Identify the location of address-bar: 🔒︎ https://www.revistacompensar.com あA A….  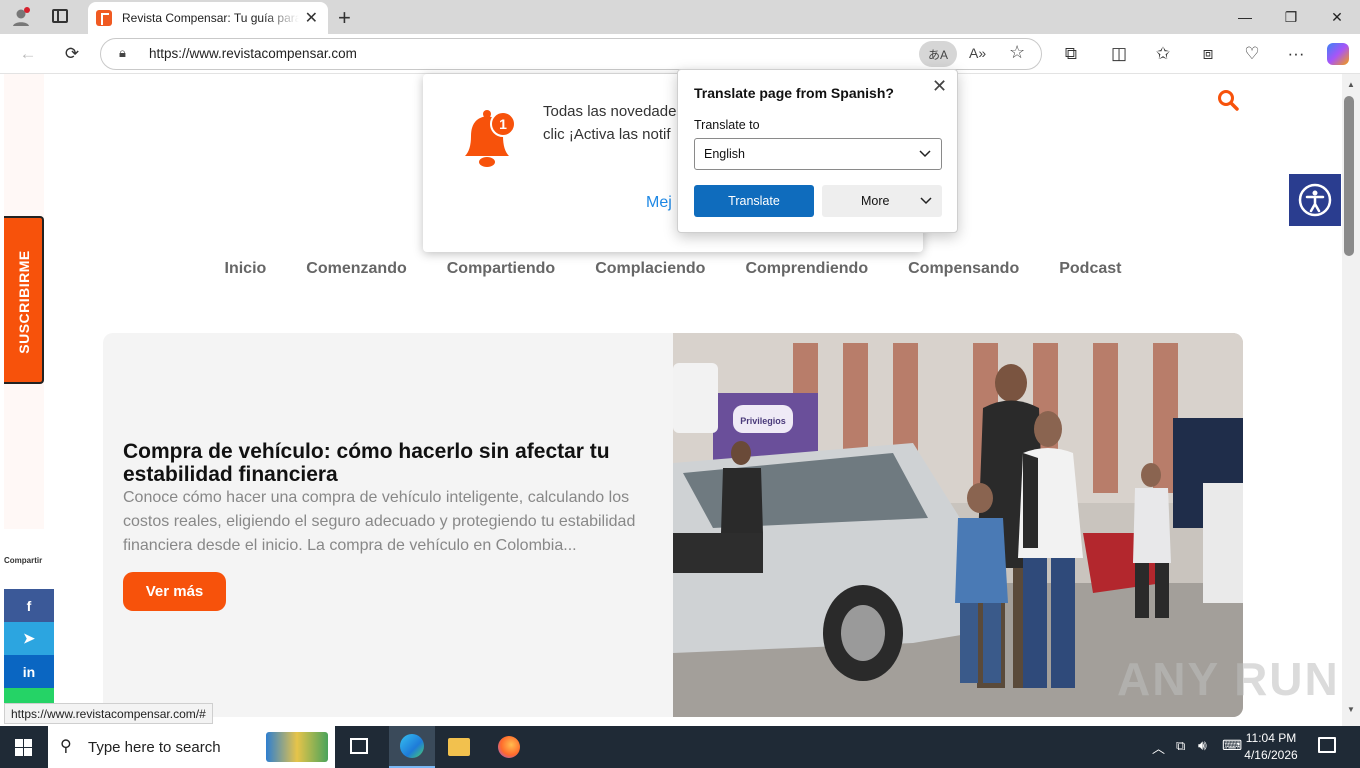
(571, 54).